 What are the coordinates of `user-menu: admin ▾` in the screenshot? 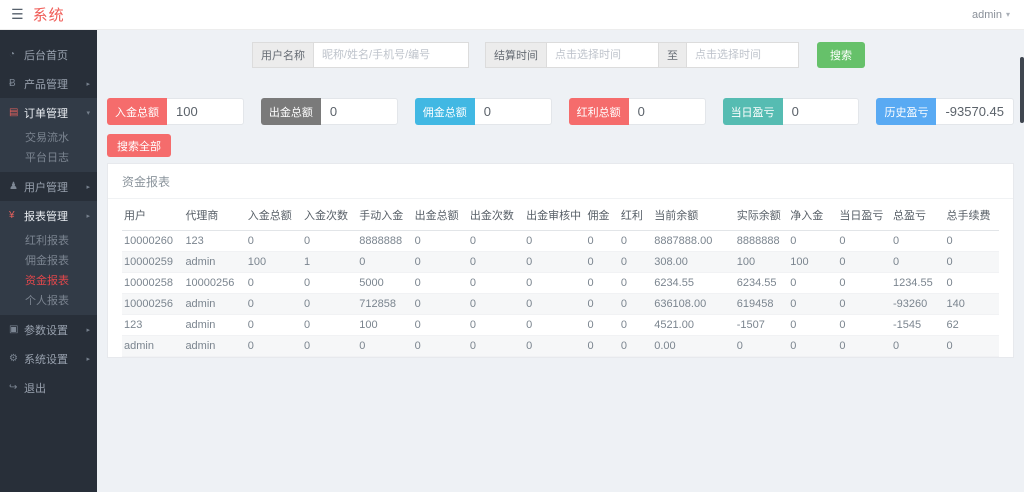 It's located at (991, 15).